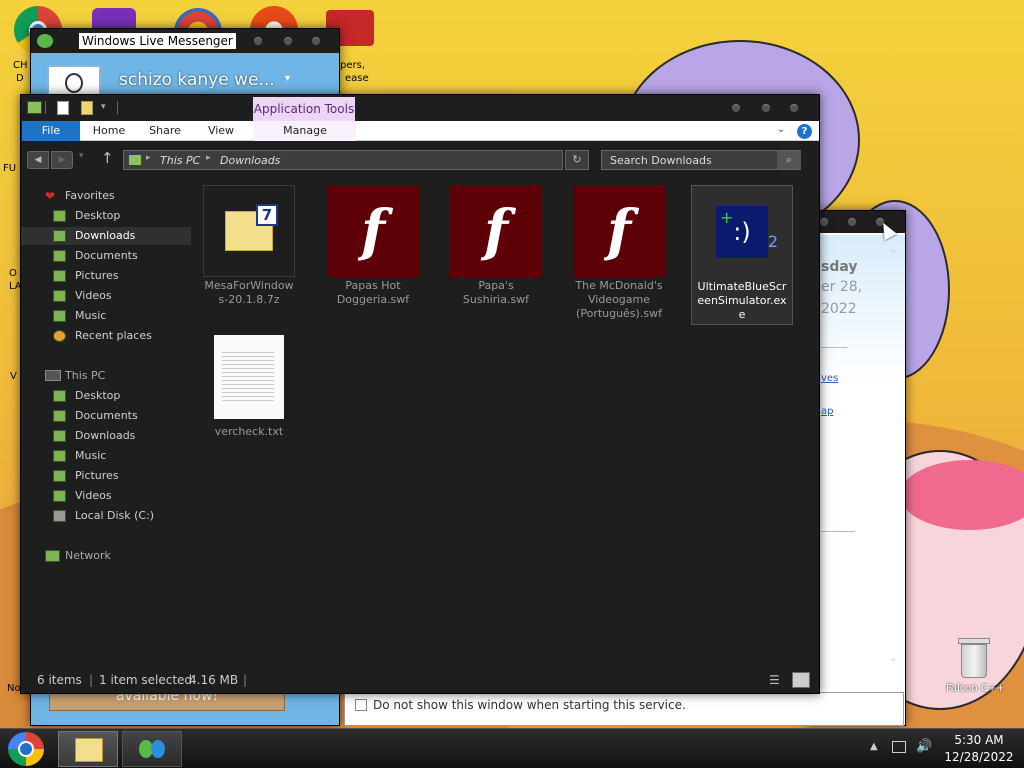 This screenshot has height=768, width=1024. I want to click on scroll-down-icon: ⌄, so click(893, 658).